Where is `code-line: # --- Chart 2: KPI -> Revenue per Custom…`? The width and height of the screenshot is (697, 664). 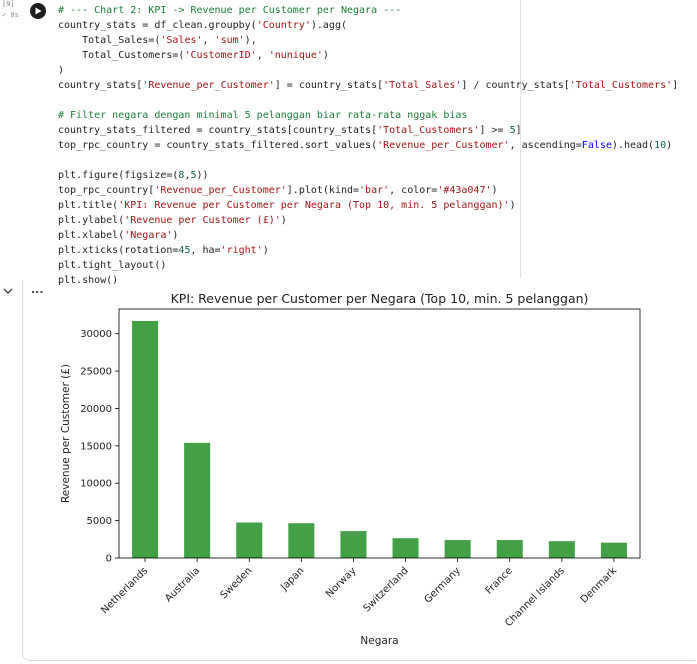 code-line: # --- Chart 2: KPI -> Revenue per Custom… is located at coordinates (230, 10).